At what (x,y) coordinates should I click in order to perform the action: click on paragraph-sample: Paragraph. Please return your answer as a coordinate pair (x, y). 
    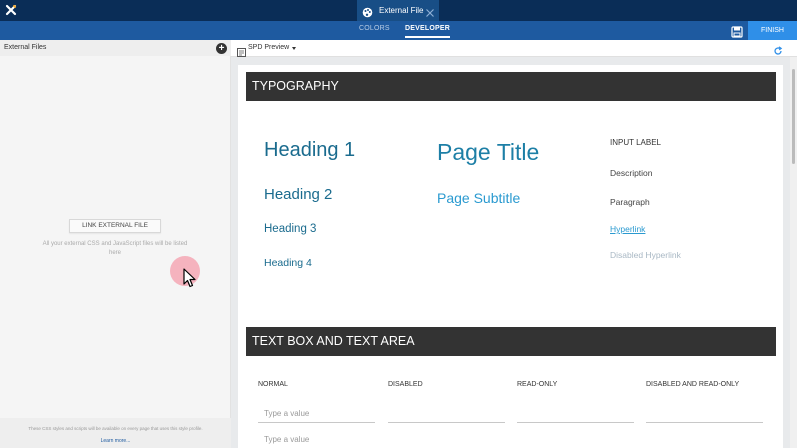
    Looking at the image, I should click on (630, 202).